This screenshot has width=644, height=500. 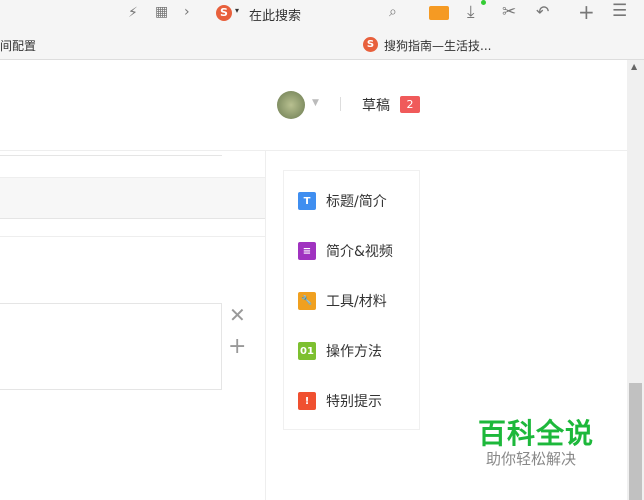 I want to click on catalog-item-steps: 01 操作方法, so click(x=340, y=351).